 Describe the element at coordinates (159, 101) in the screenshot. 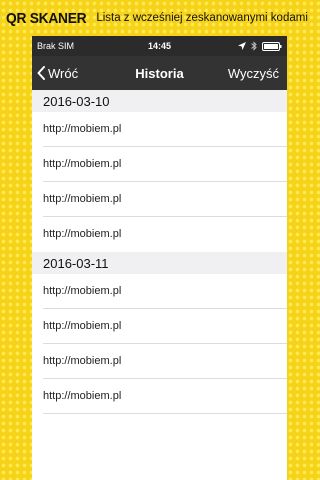

I see `section-header-date: 2016-03-10` at that location.